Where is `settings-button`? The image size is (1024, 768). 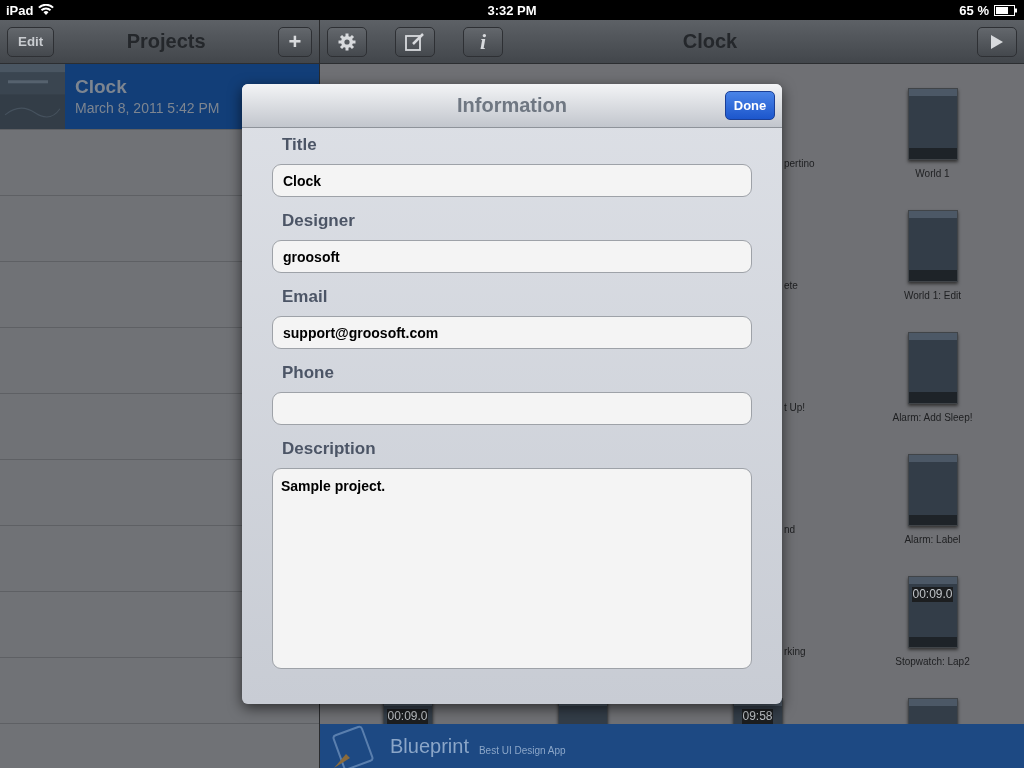
settings-button is located at coordinates (347, 41).